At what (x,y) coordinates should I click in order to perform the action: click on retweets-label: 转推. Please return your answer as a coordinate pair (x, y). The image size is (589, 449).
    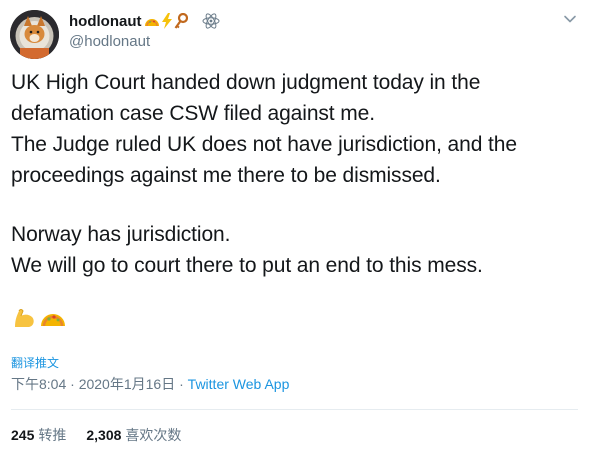
    Looking at the image, I should click on (52, 435).